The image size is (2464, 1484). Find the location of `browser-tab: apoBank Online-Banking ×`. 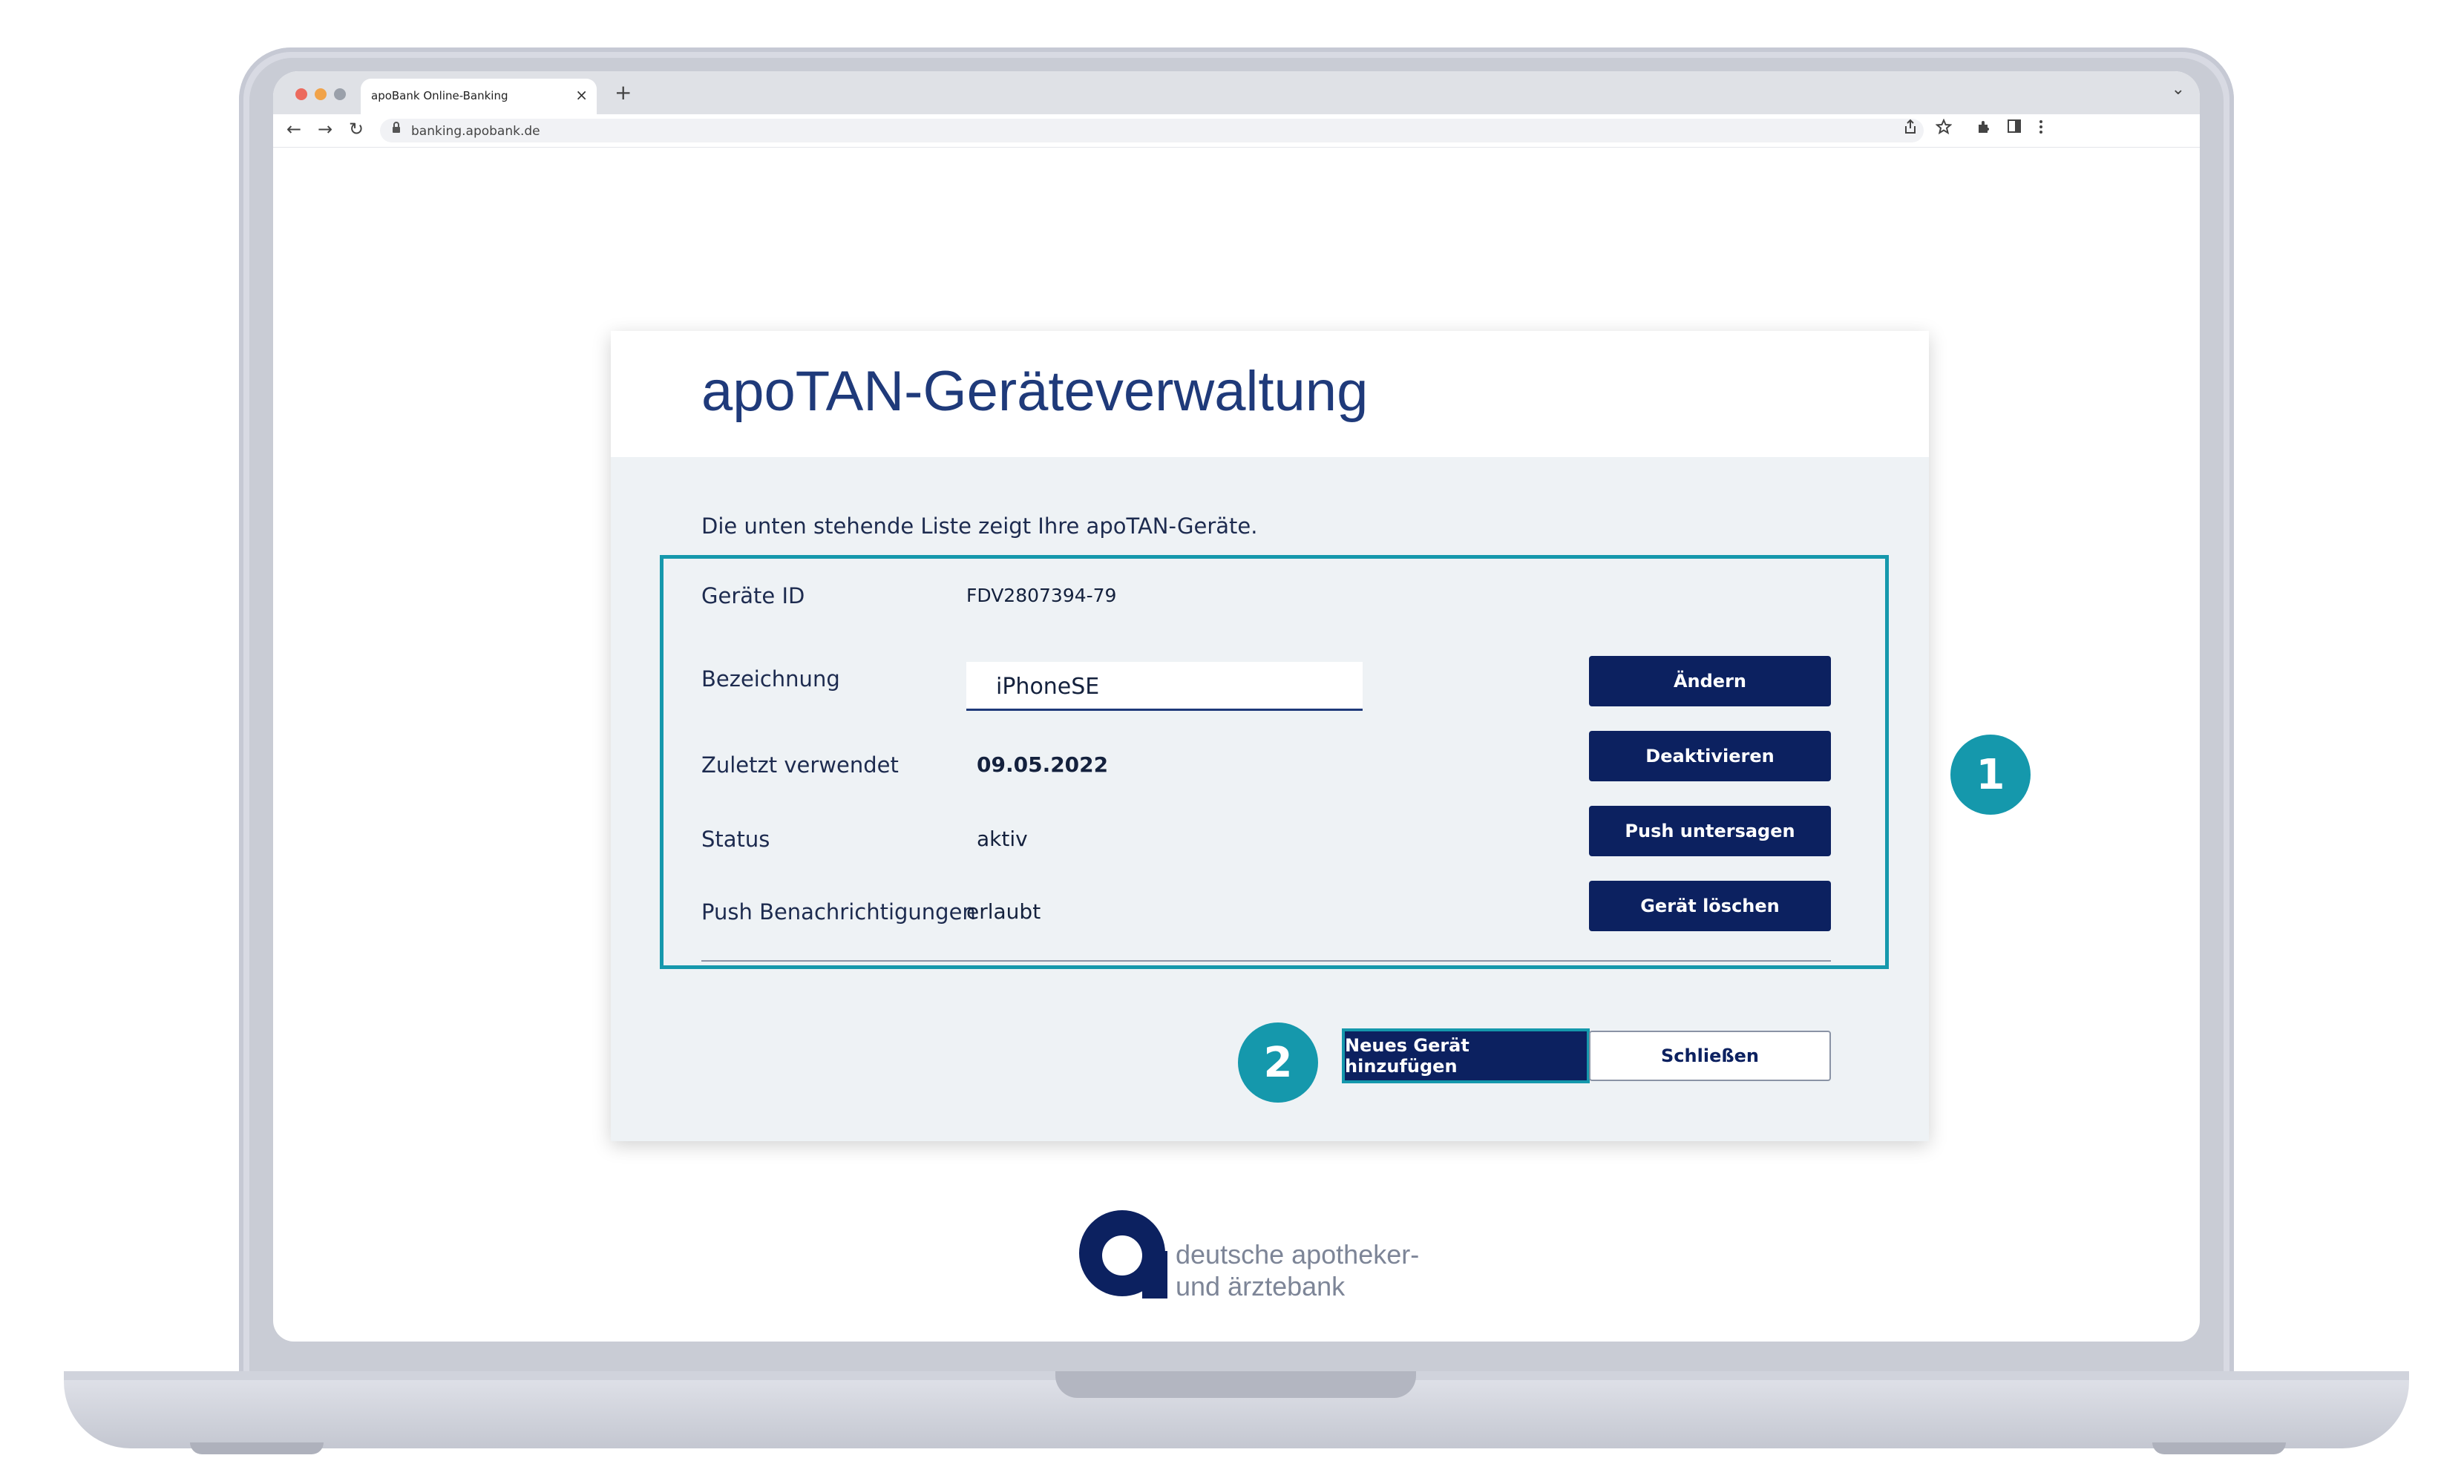

browser-tab: apoBank Online-Banking × is located at coordinates (479, 96).